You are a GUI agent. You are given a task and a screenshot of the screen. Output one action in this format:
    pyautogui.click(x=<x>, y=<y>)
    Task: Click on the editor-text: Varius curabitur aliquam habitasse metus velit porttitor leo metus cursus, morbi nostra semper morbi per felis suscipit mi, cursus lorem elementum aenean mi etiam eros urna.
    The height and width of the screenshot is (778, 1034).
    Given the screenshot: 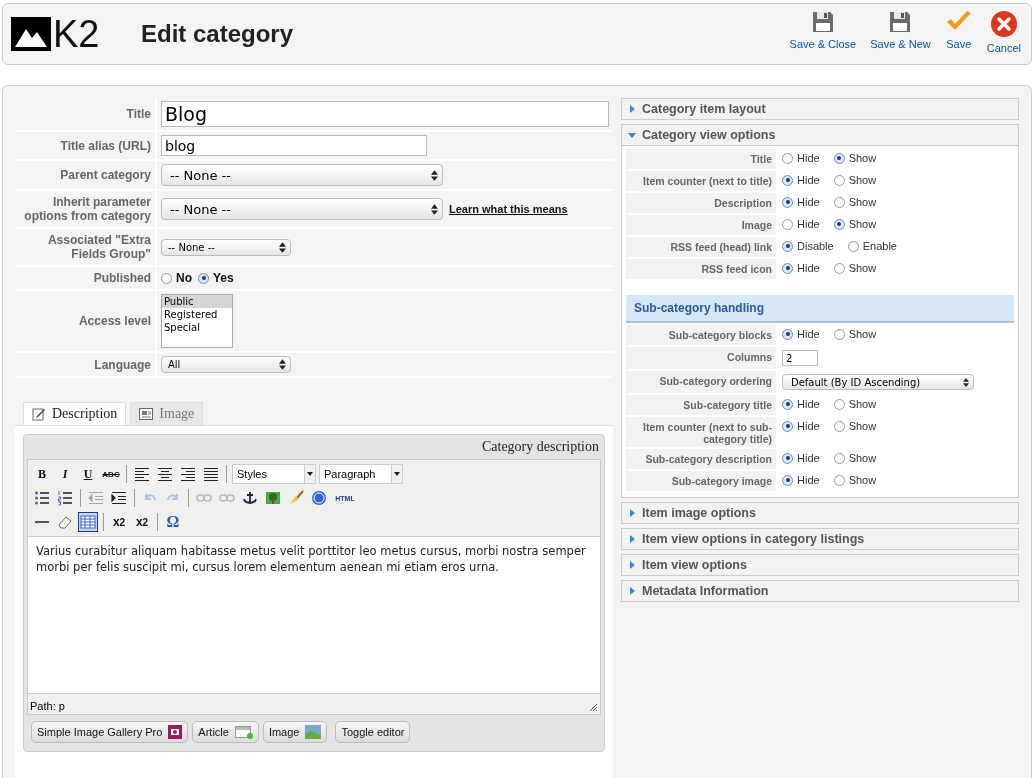 What is the action you would take?
    pyautogui.click(x=311, y=559)
    